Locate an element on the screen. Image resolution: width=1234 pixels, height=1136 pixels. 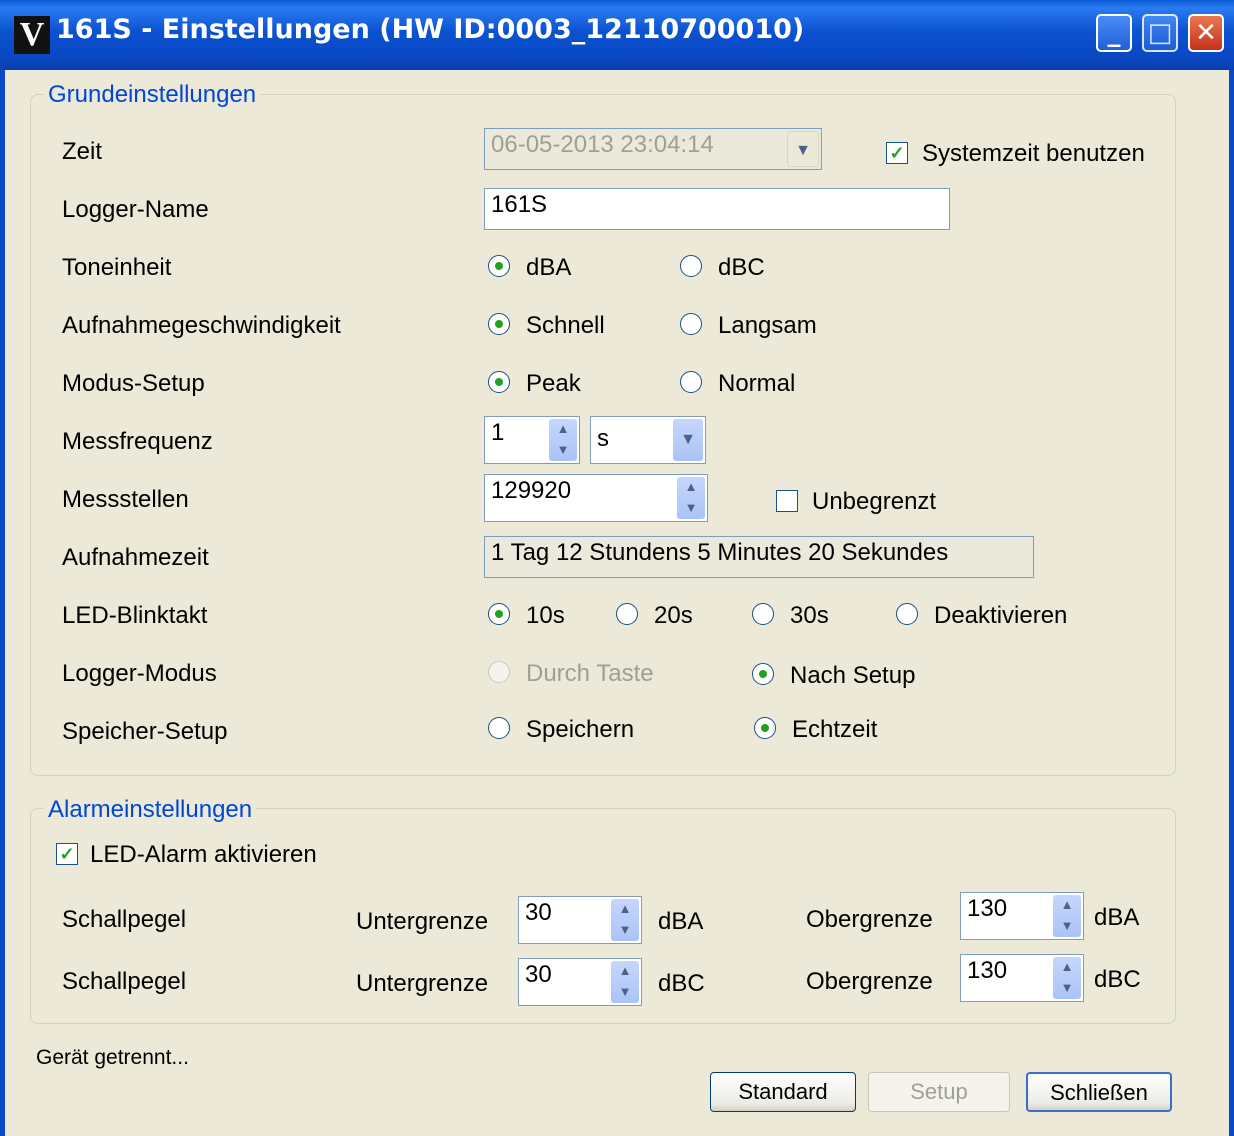
alarm-row-1-upper-value: 130 is located at coordinates (987, 908).